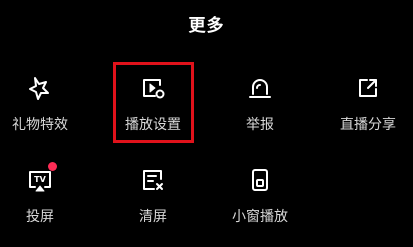 The width and height of the screenshot is (413, 247). I want to click on mini-window-button: 小窗播放, so click(260, 198).